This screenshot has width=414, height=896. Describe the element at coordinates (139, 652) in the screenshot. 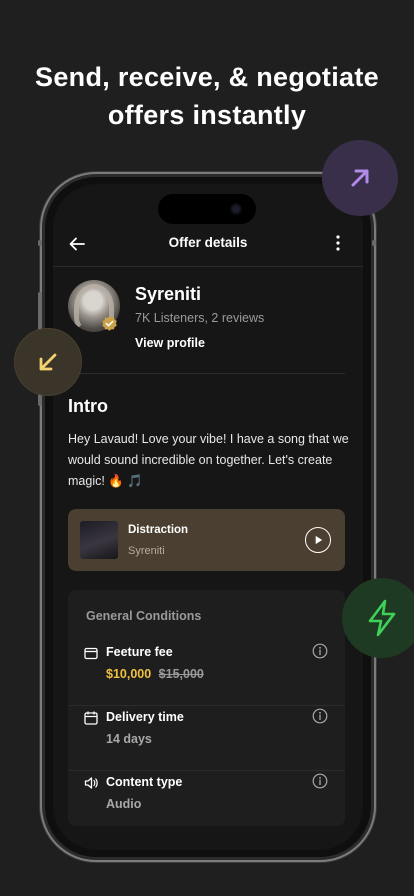

I see `fee-label: Feeture fee` at that location.